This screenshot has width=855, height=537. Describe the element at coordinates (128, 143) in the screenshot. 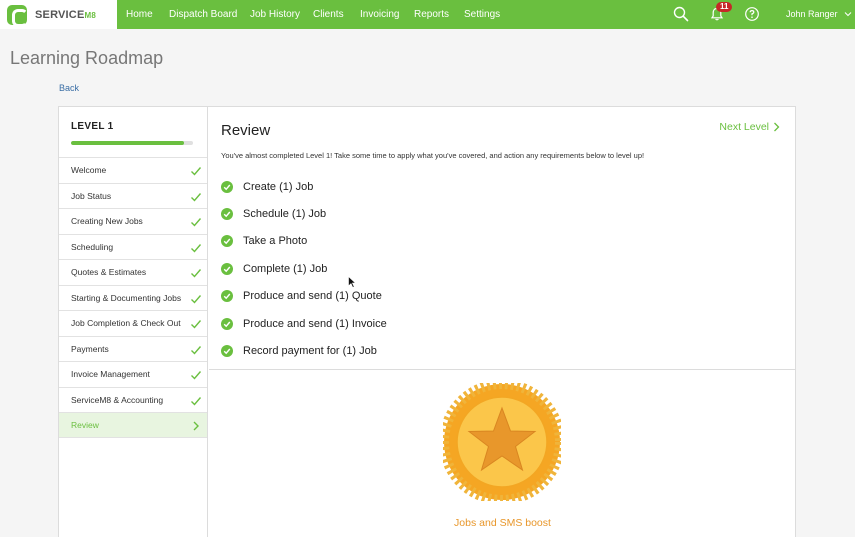

I see `level-progress-fill` at that location.